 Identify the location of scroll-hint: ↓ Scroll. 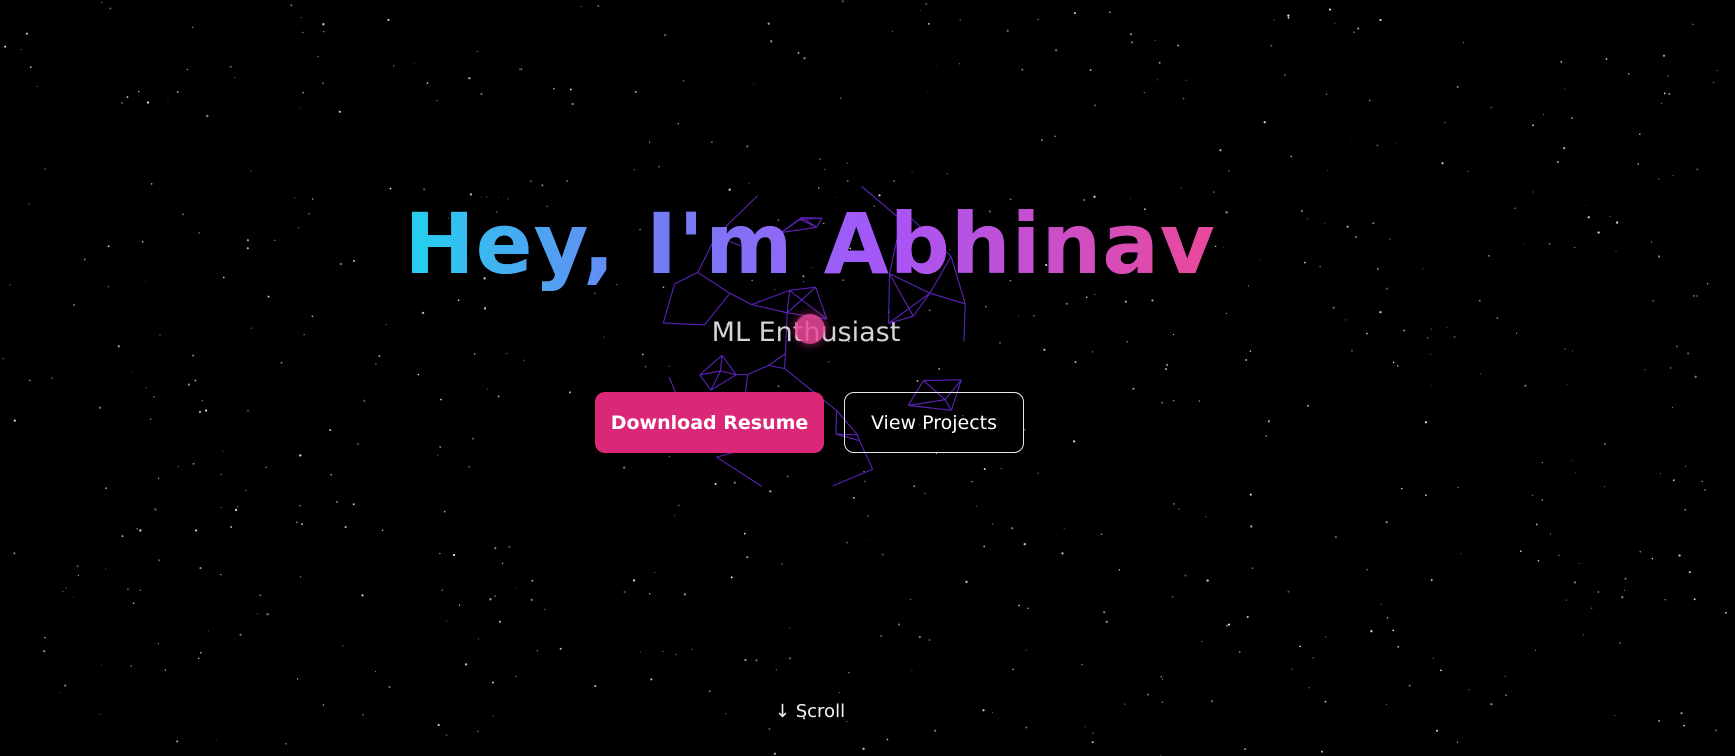
(810, 712).